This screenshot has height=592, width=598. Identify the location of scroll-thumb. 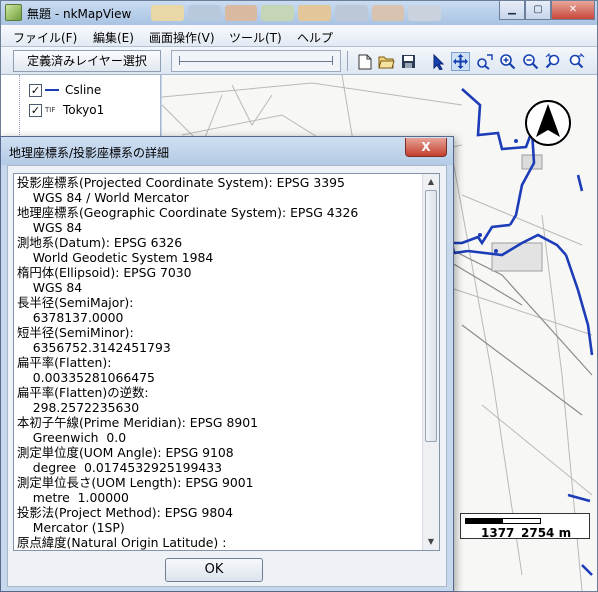
(431, 316).